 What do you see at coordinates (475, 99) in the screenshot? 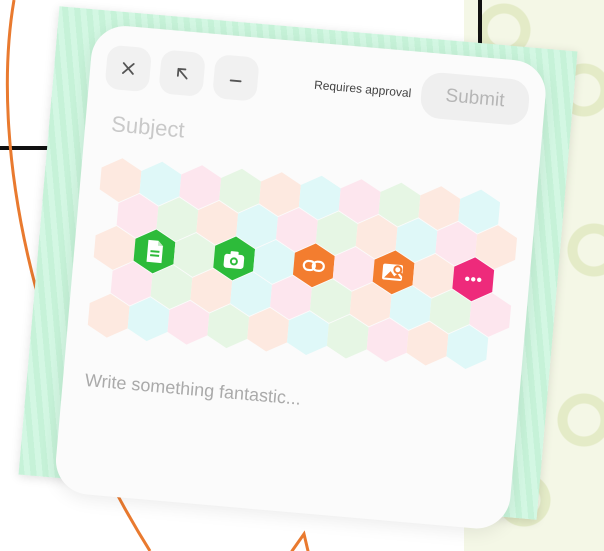
I see `submit-button: Submit` at bounding box center [475, 99].